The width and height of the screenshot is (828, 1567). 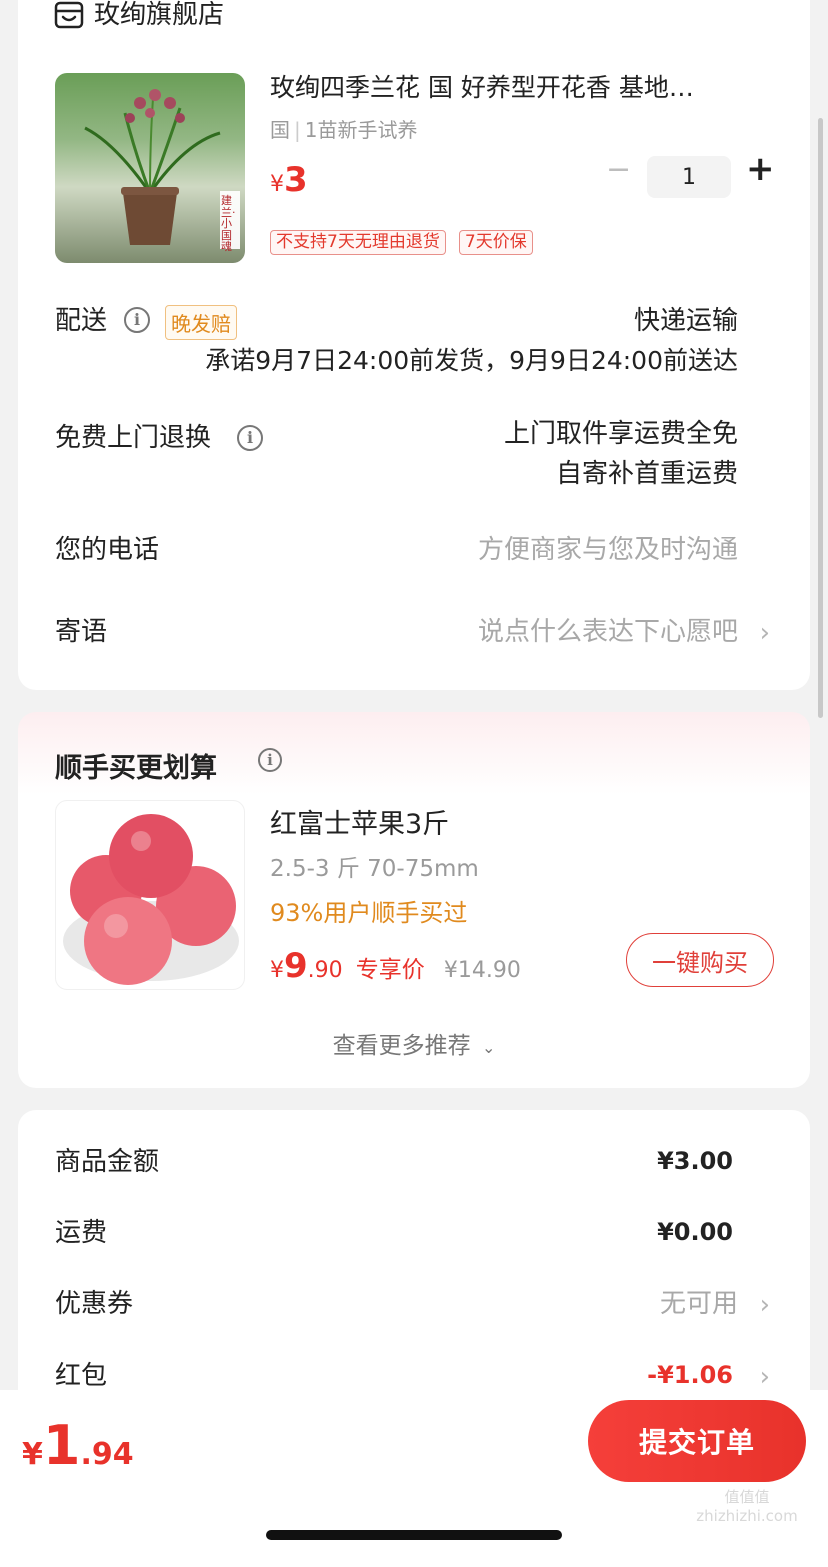 What do you see at coordinates (133, 438) in the screenshot?
I see `return-service-label: 免费上门退换` at bounding box center [133, 438].